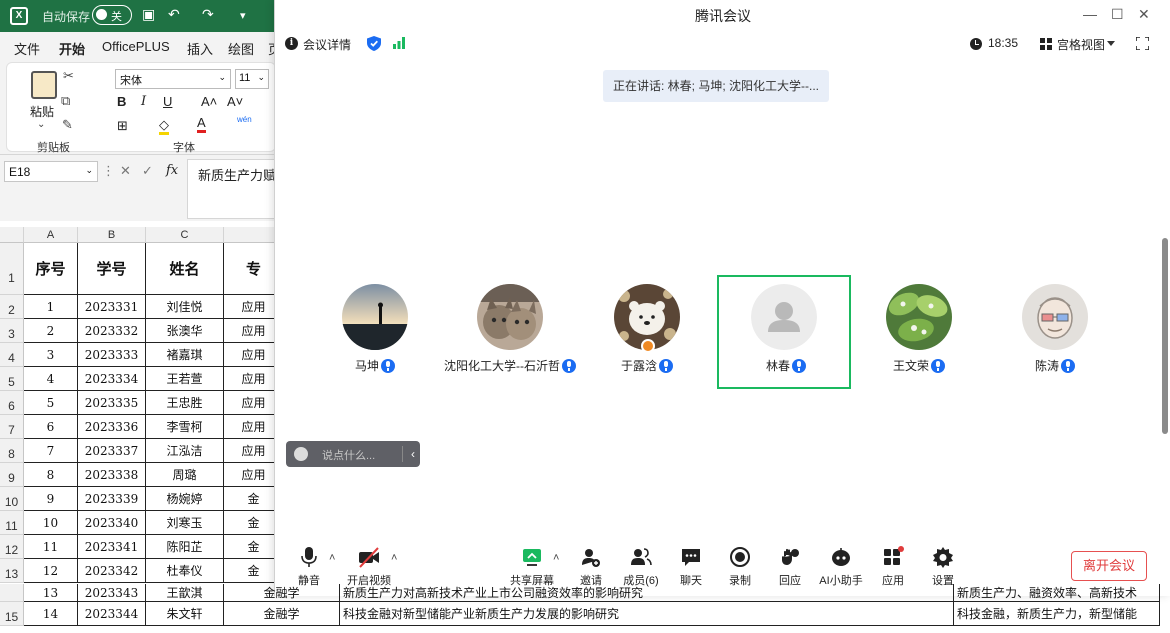 The height and width of the screenshot is (633, 1170). Describe the element at coordinates (108, 171) in the screenshot. I see `more-options-icon: ⋮` at that location.